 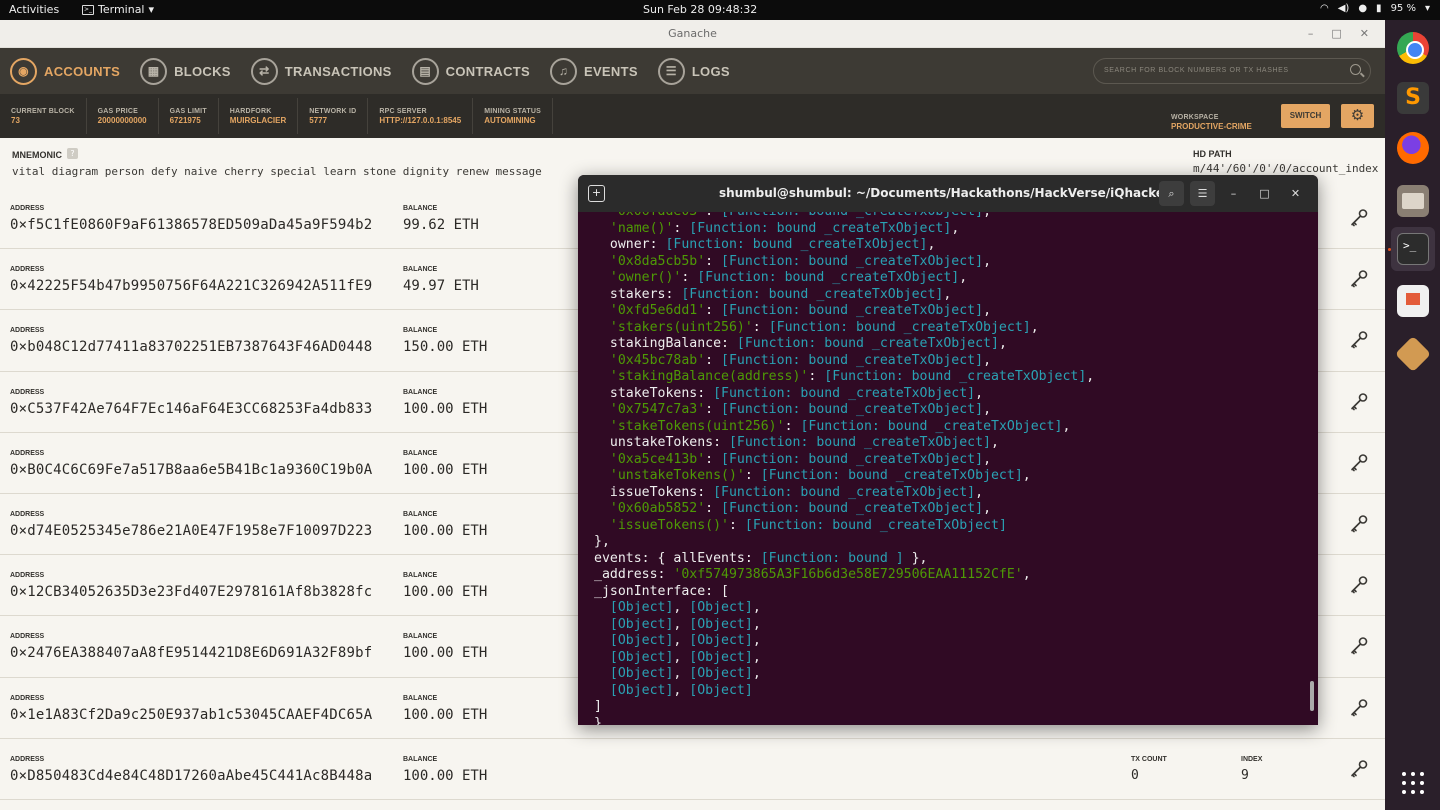 I want to click on terminal-text: '0xfd5e6dd1', so click(x=650, y=310).